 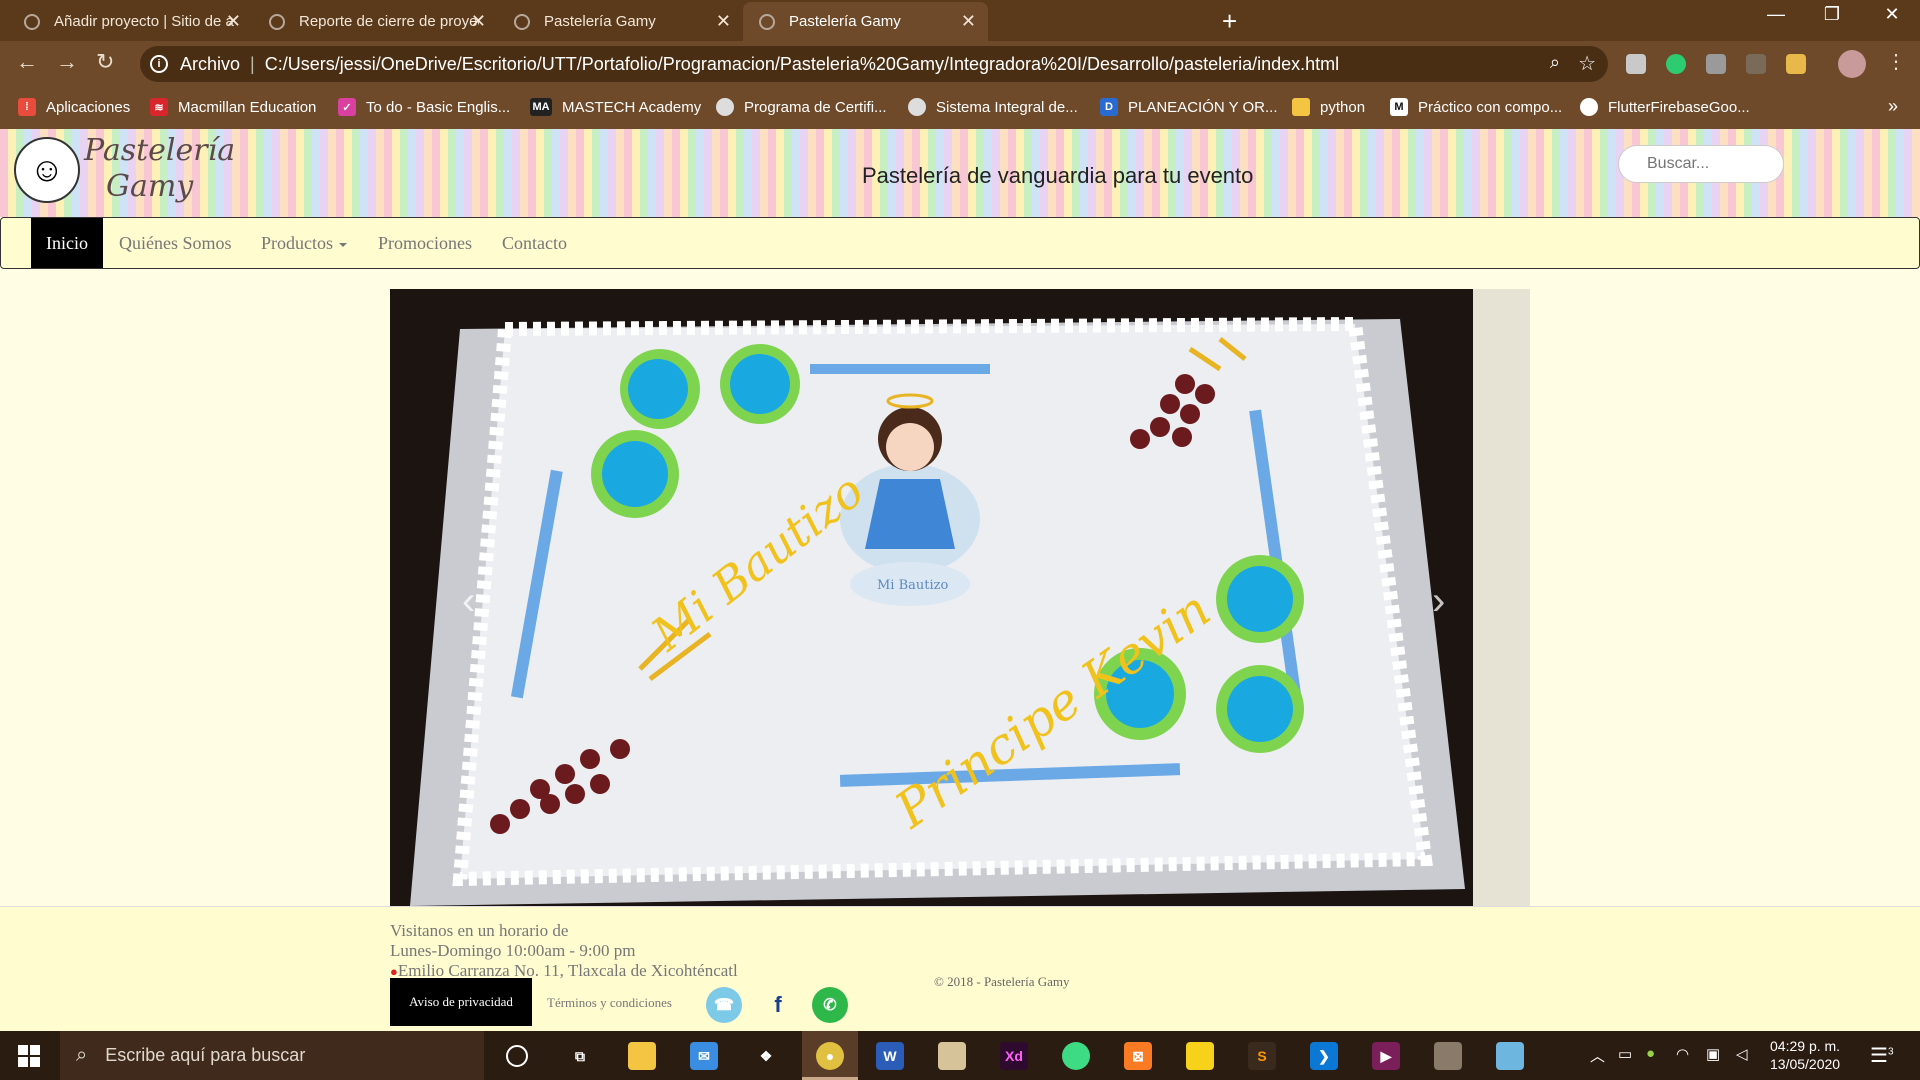 I want to click on medium-icon: M, so click(x=1399, y=107).